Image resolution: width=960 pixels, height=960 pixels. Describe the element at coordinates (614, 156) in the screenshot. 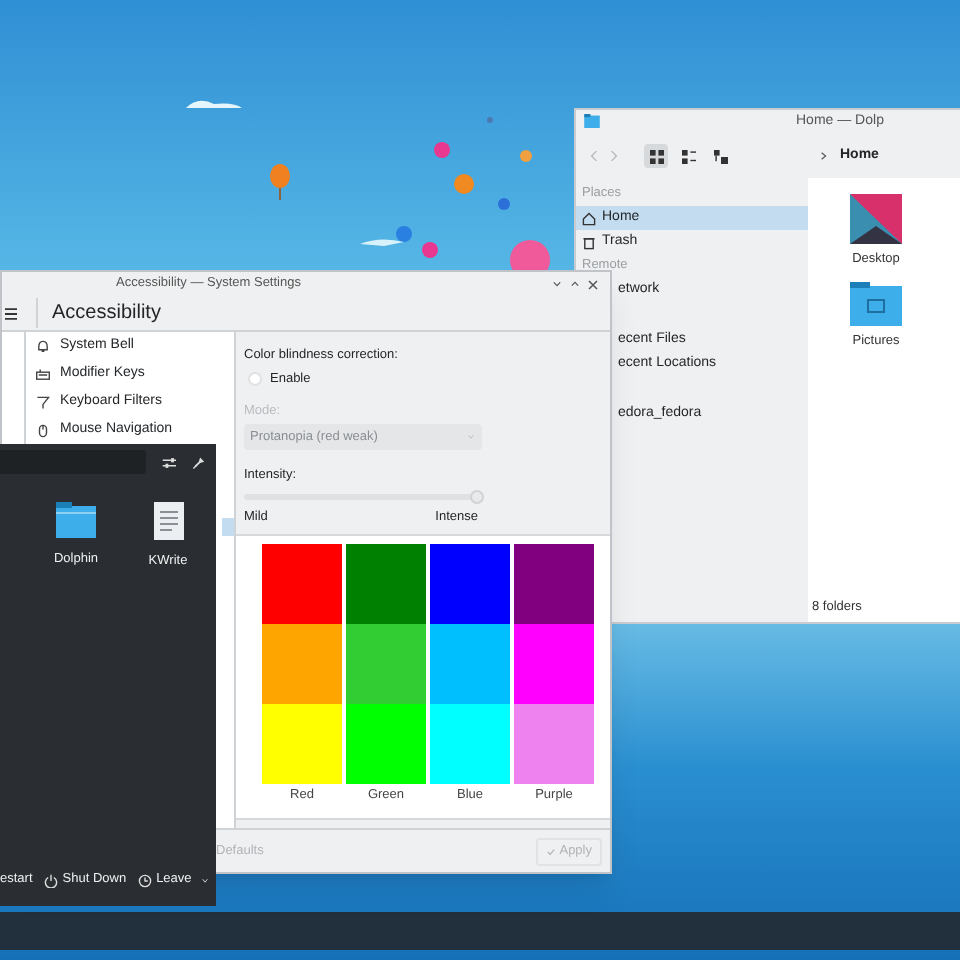

I see `forward-icon` at that location.